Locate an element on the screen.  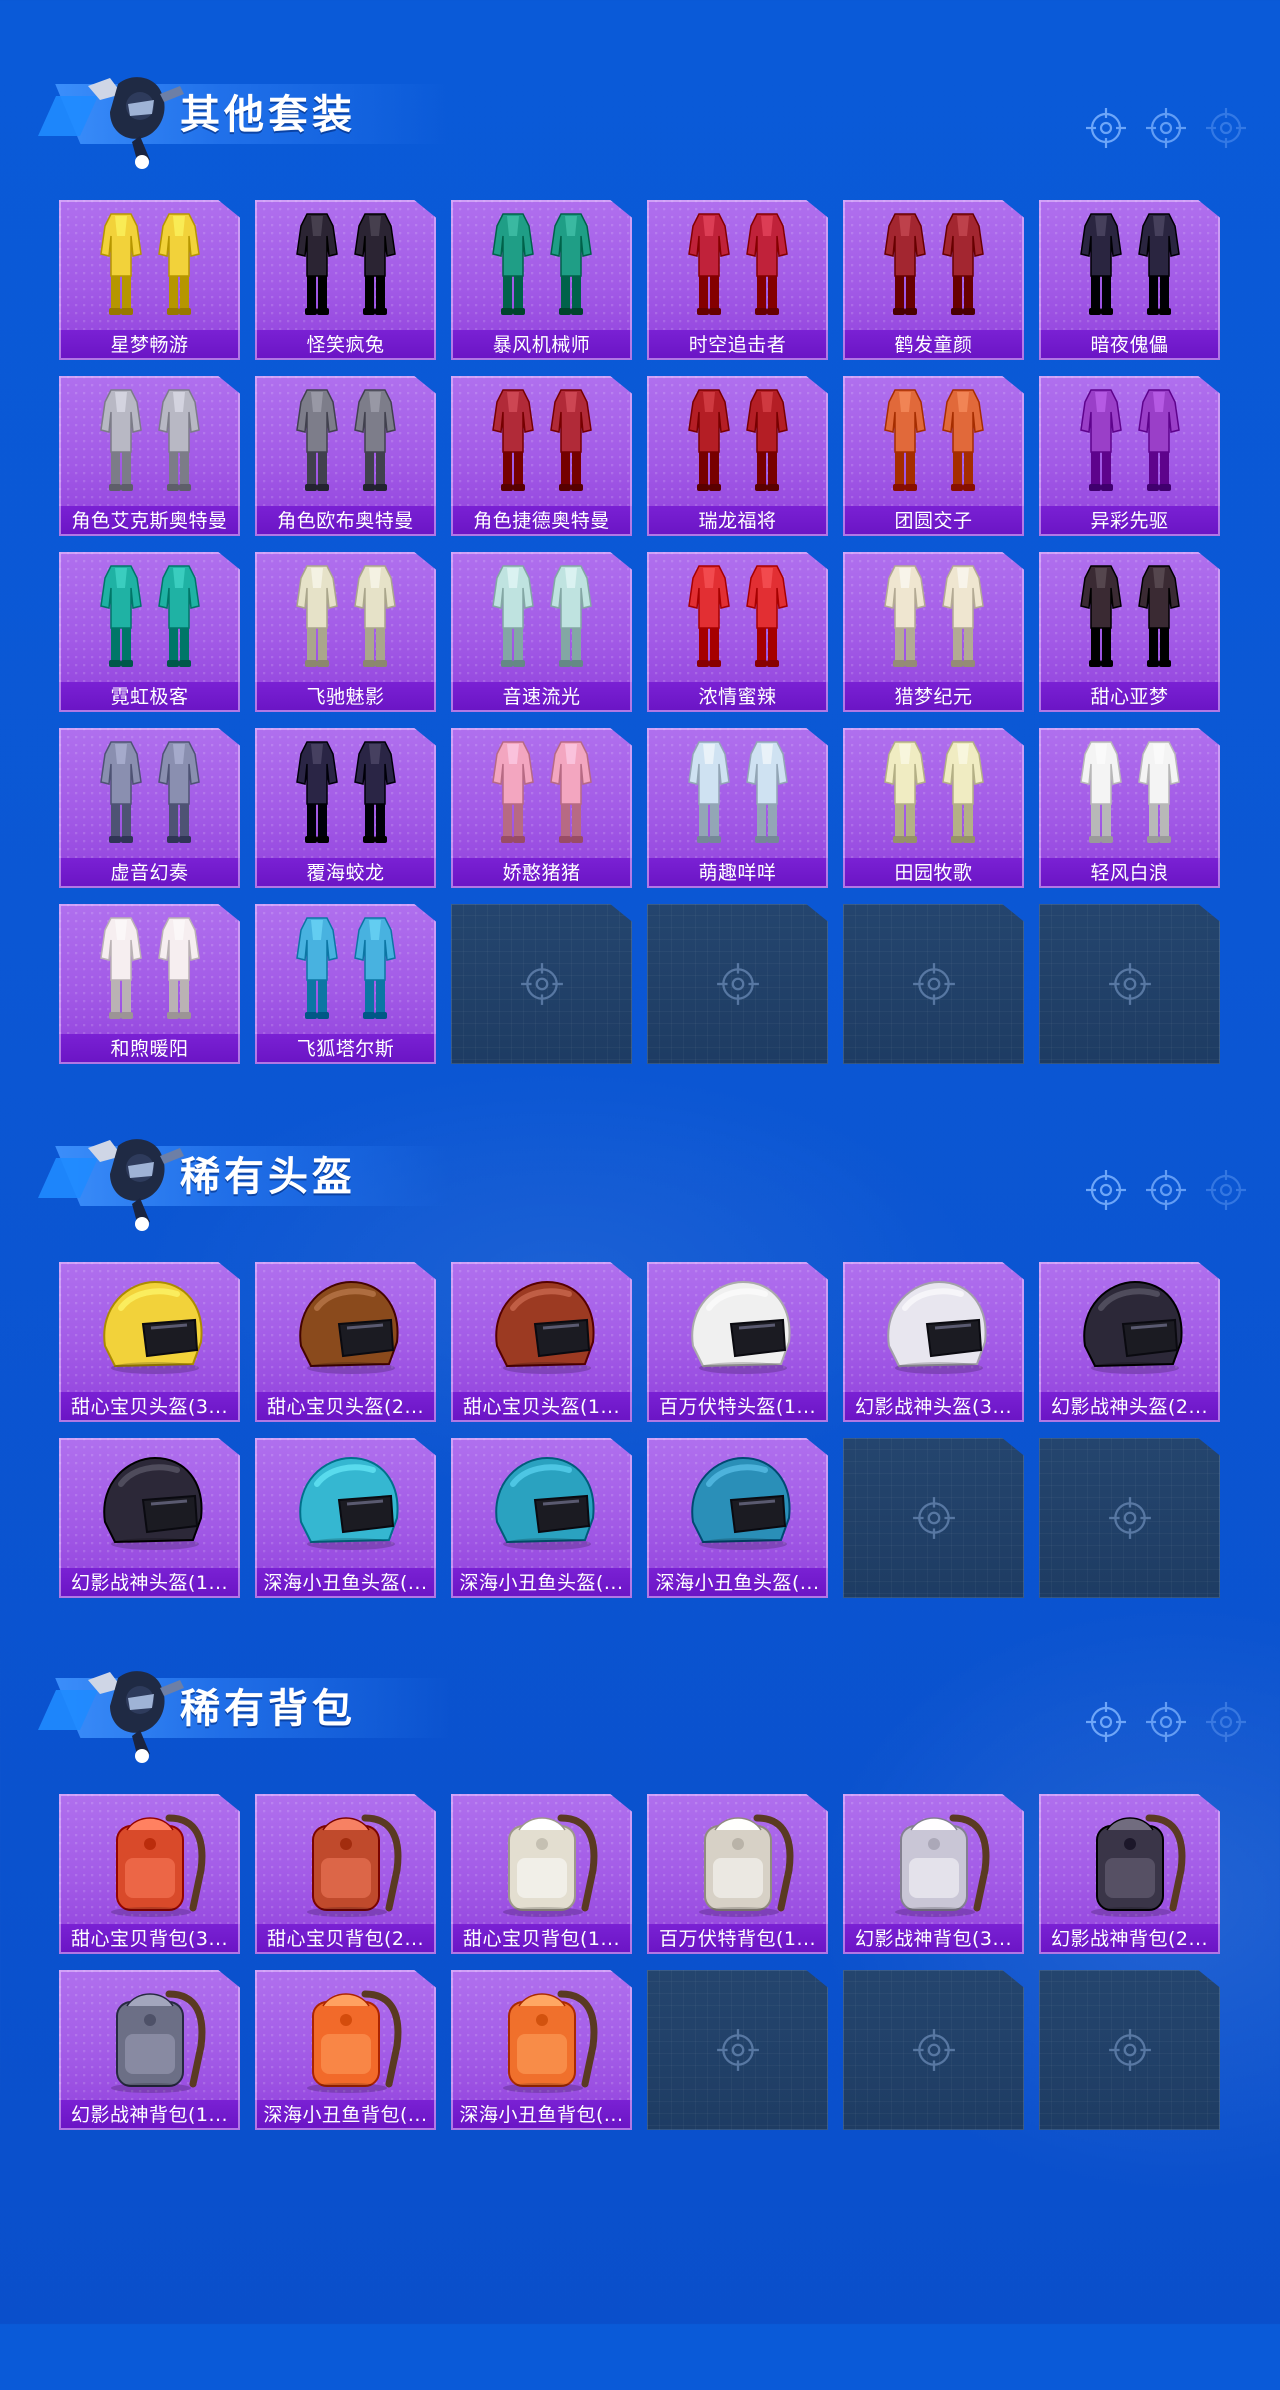
suit-card: 轻风白浪 is located at coordinates (1129, 808).